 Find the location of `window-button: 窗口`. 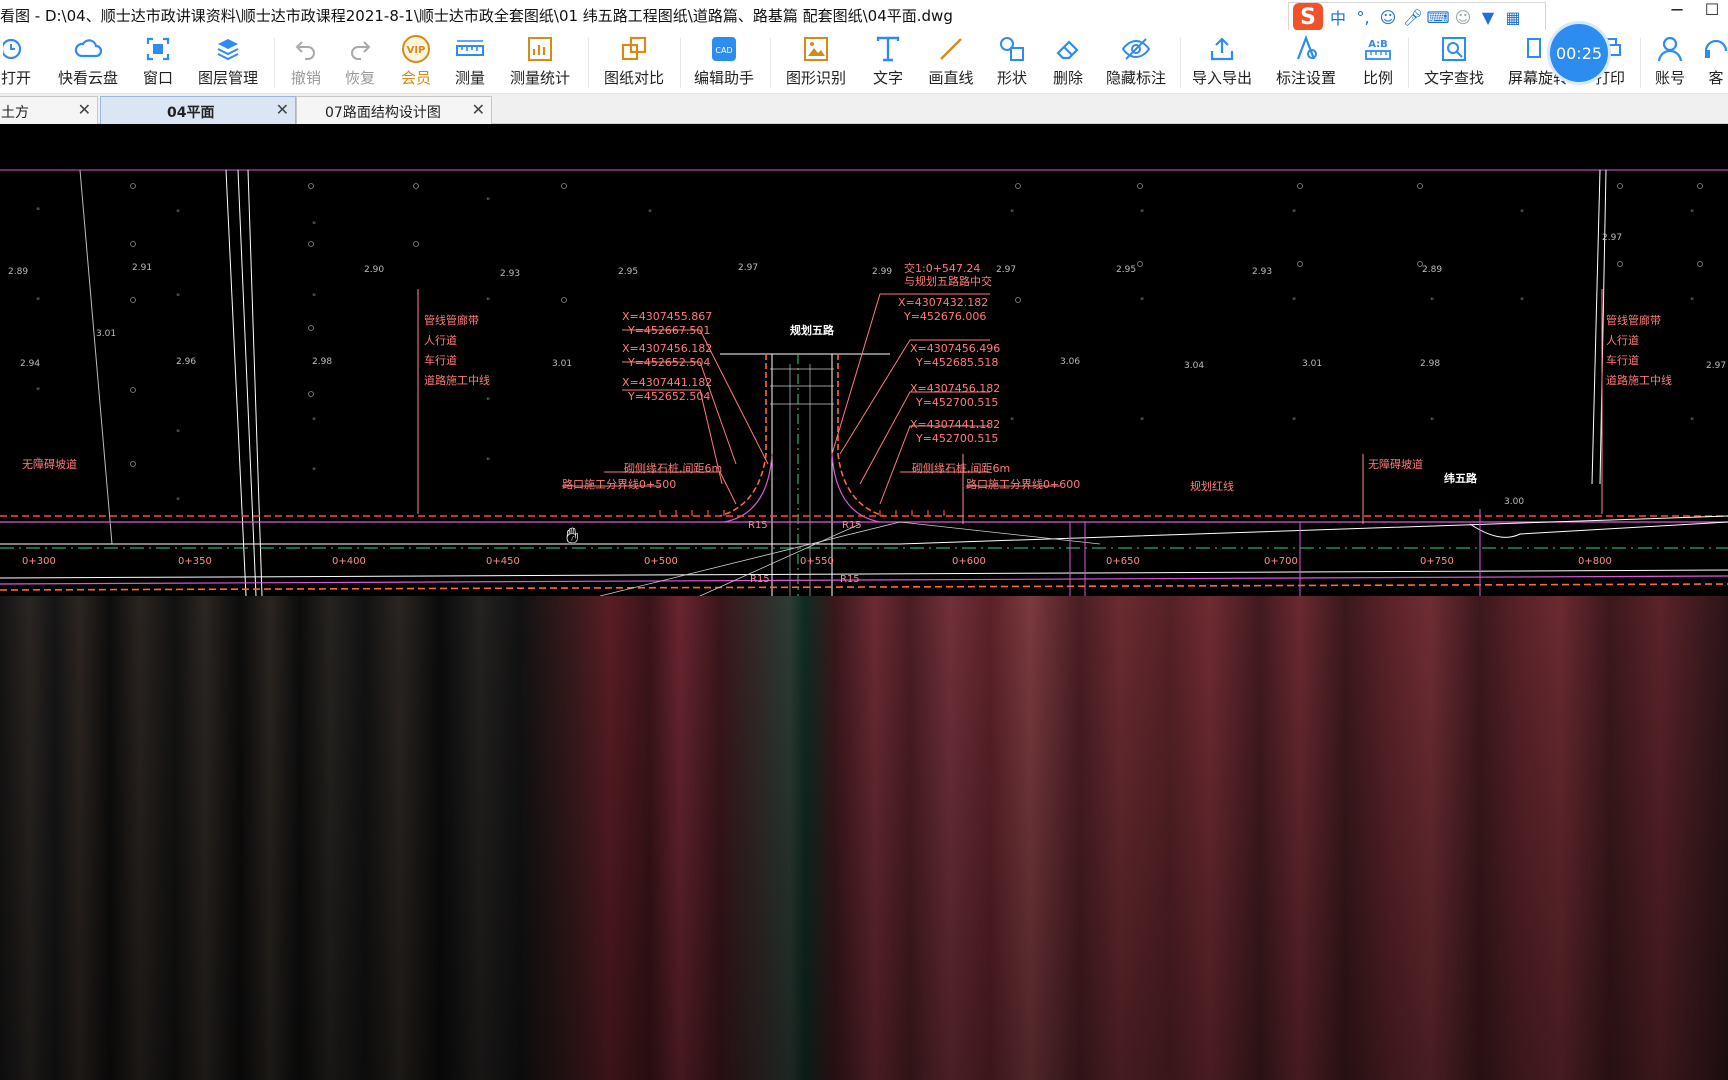

window-button: 窗口 is located at coordinates (158, 62).